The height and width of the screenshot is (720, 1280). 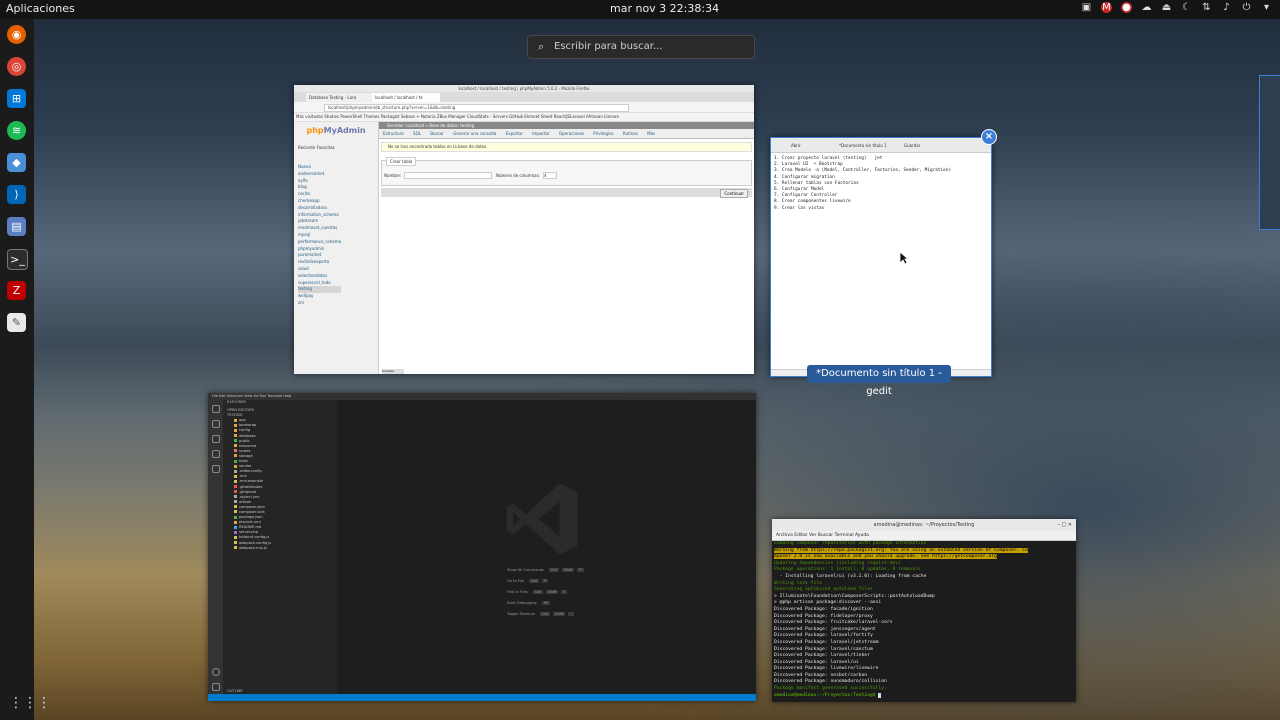 I want to click on tab-estructura: Estructura, so click(x=393, y=133).